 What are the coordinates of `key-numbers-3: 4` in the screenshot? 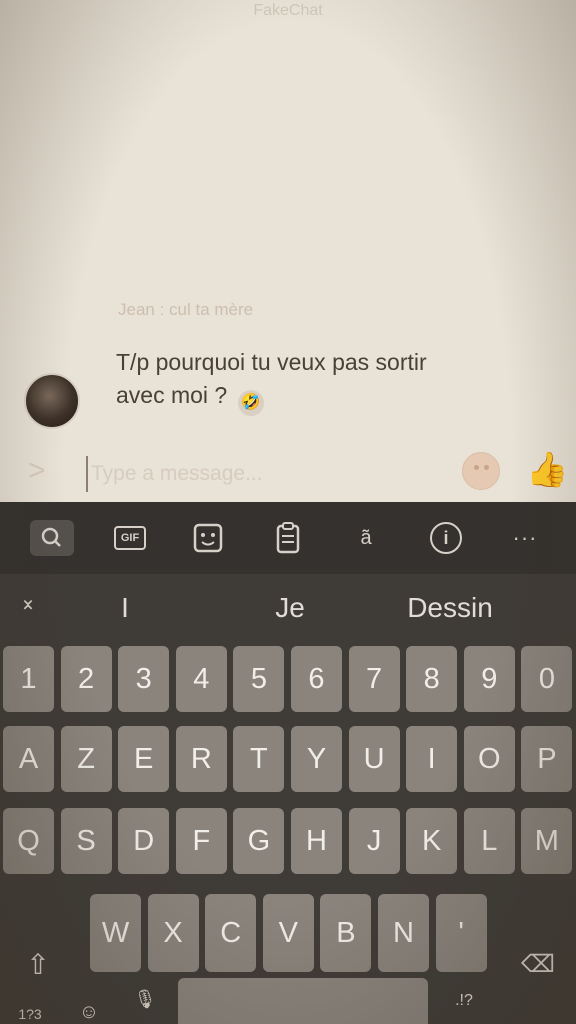 It's located at (201, 679).